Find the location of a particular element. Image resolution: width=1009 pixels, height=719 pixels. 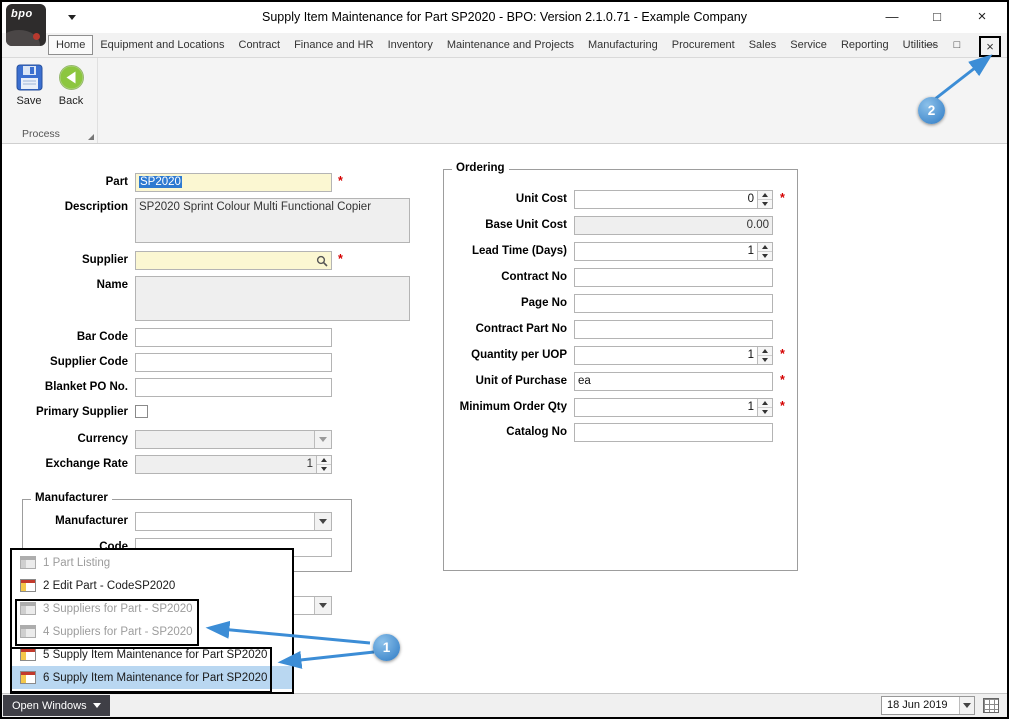

search-icon is located at coordinates (322, 262).